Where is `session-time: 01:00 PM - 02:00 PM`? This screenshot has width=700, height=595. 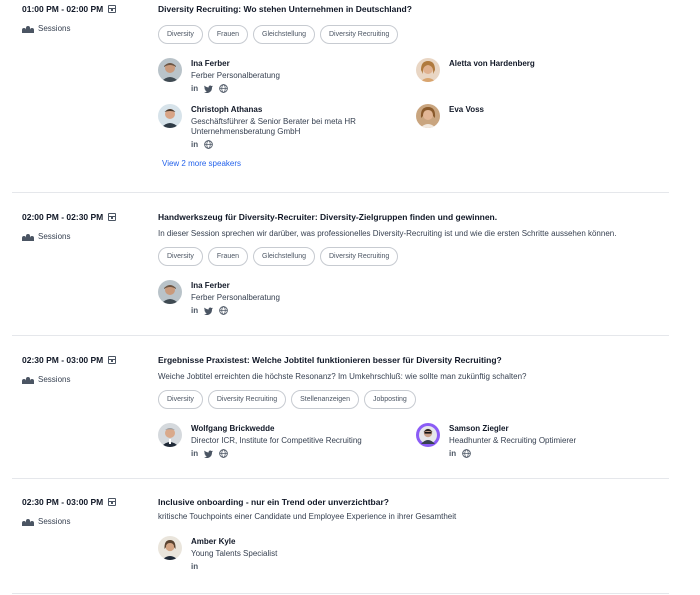
session-time: 01:00 PM - 02:00 PM is located at coordinates (87, 9).